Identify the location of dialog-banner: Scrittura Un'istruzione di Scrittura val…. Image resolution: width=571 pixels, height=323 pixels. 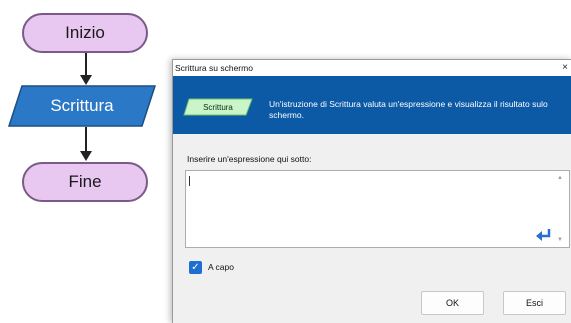
(372, 105).